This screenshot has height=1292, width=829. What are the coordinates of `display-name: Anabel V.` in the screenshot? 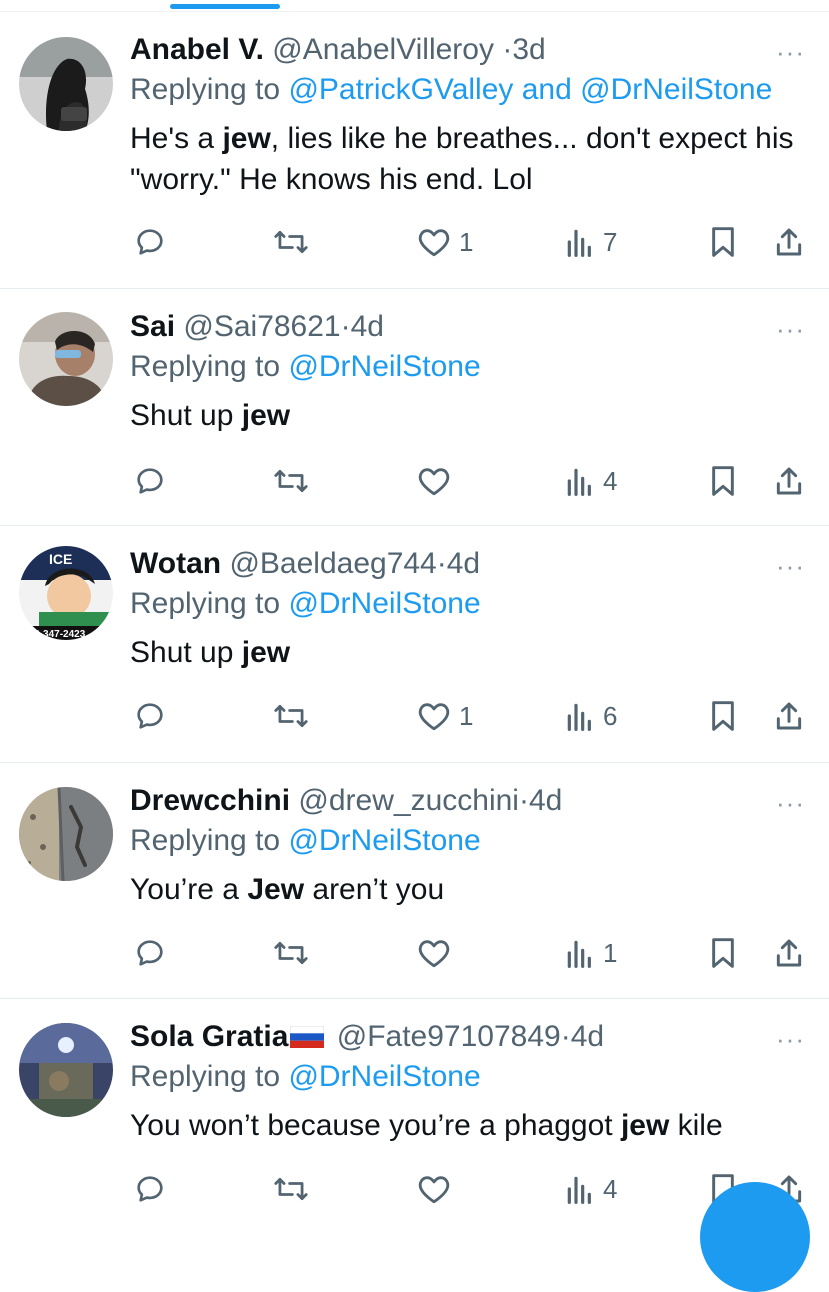 It's located at (197, 49).